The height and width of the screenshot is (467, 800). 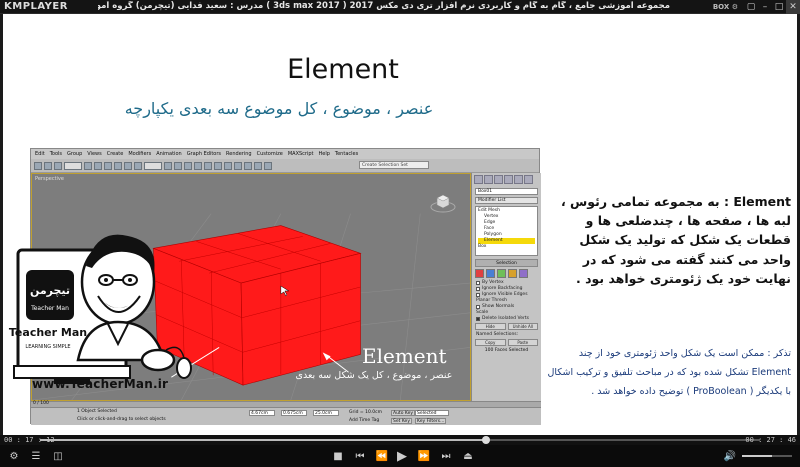 What do you see at coordinates (208, 165) in the screenshot?
I see `mirror-icon` at bounding box center [208, 165].